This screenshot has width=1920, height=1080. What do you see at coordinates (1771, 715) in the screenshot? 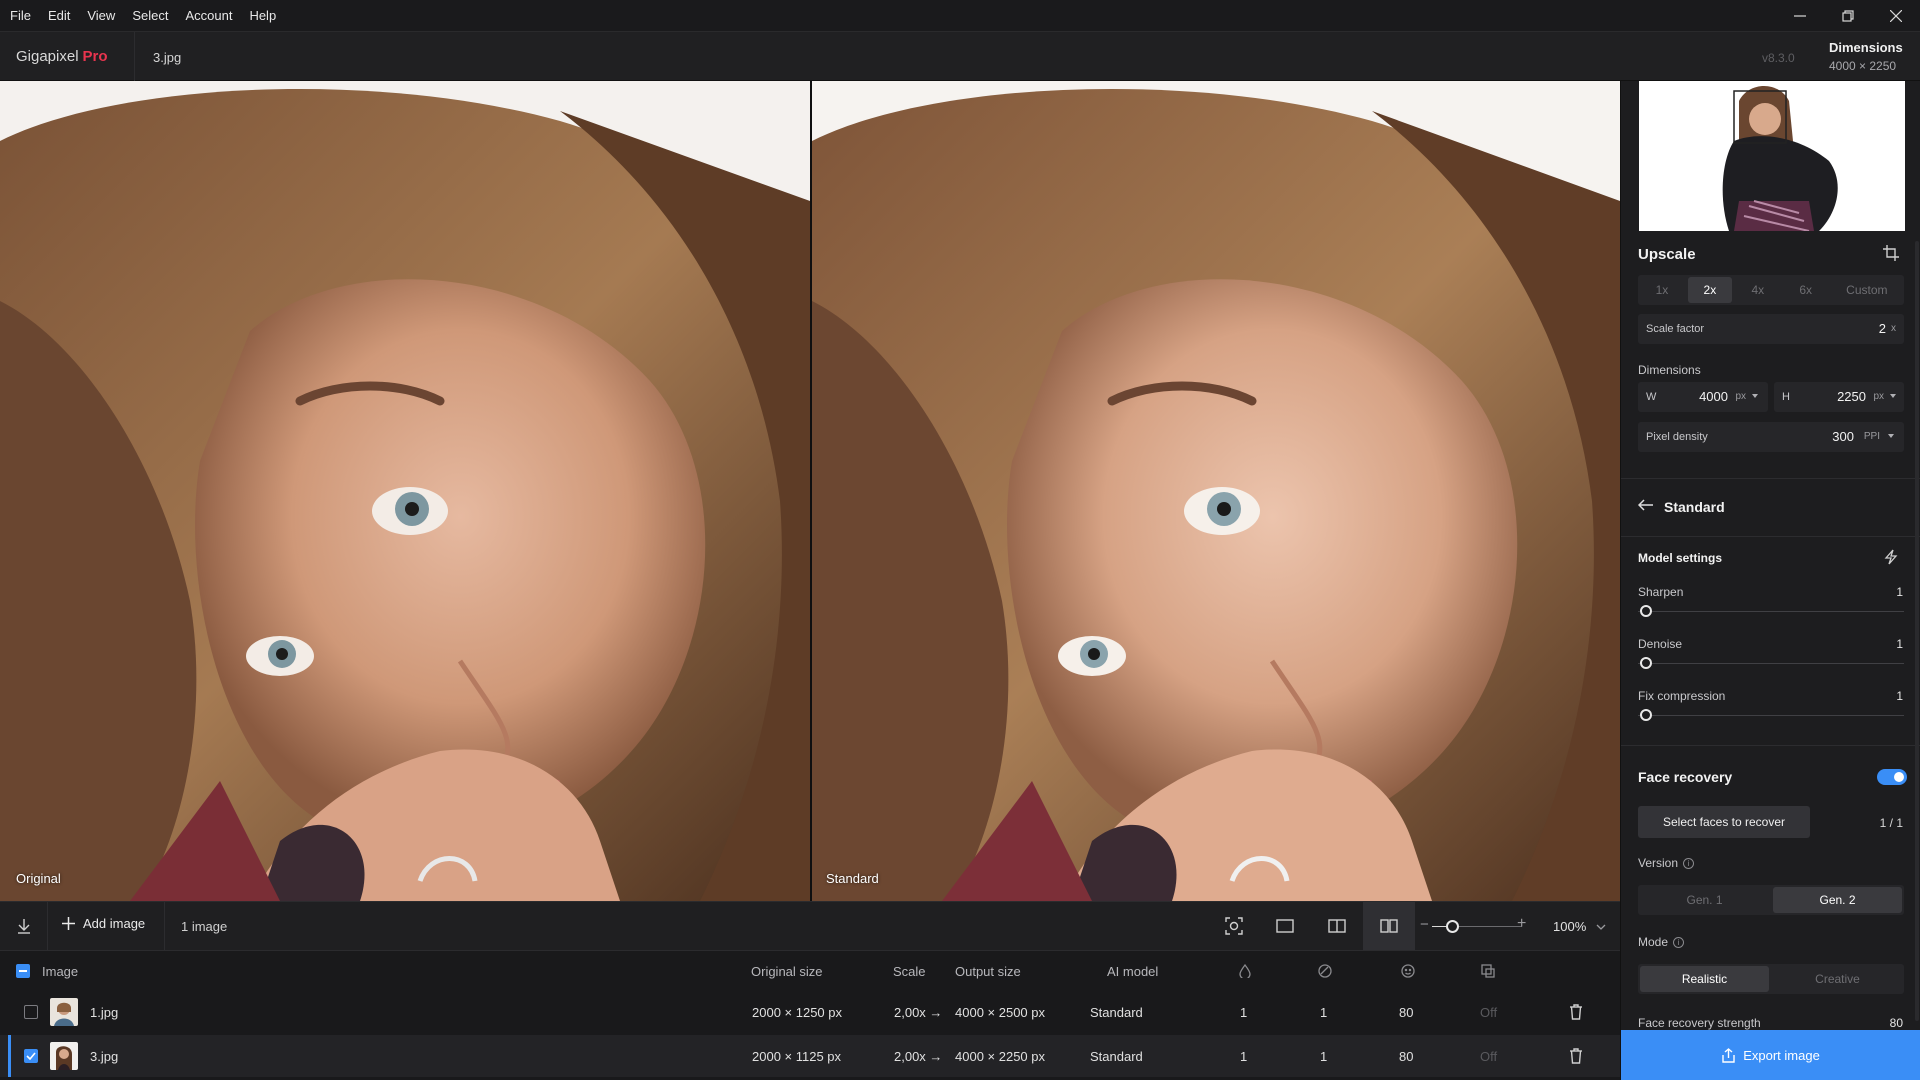
I see `fix-compression-slider` at bounding box center [1771, 715].